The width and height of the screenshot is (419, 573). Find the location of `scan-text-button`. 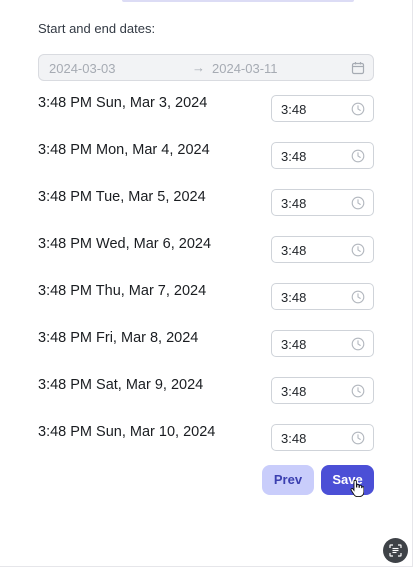

scan-text-button is located at coordinates (395, 550).